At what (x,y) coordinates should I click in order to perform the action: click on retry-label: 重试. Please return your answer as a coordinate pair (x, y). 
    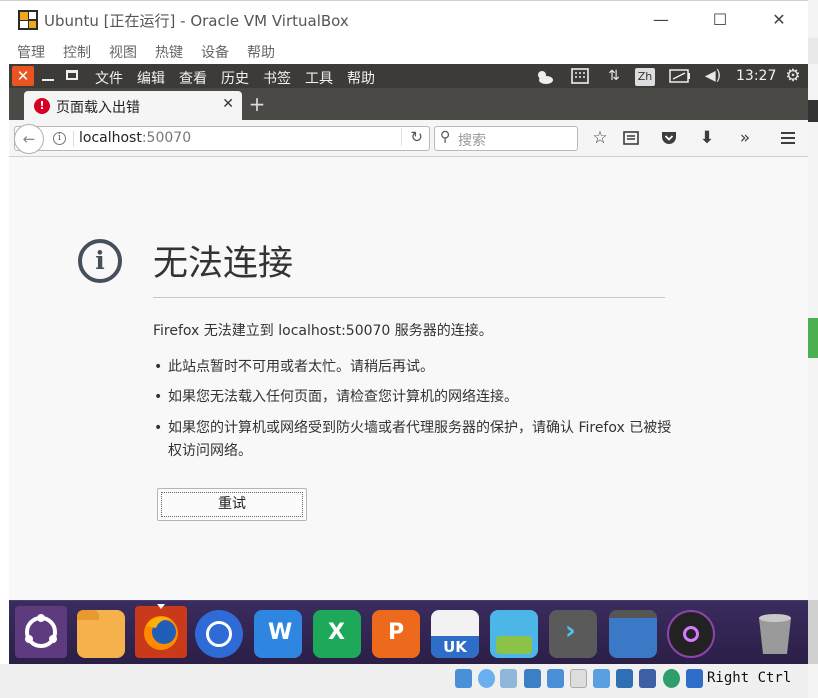
    Looking at the image, I should click on (232, 504).